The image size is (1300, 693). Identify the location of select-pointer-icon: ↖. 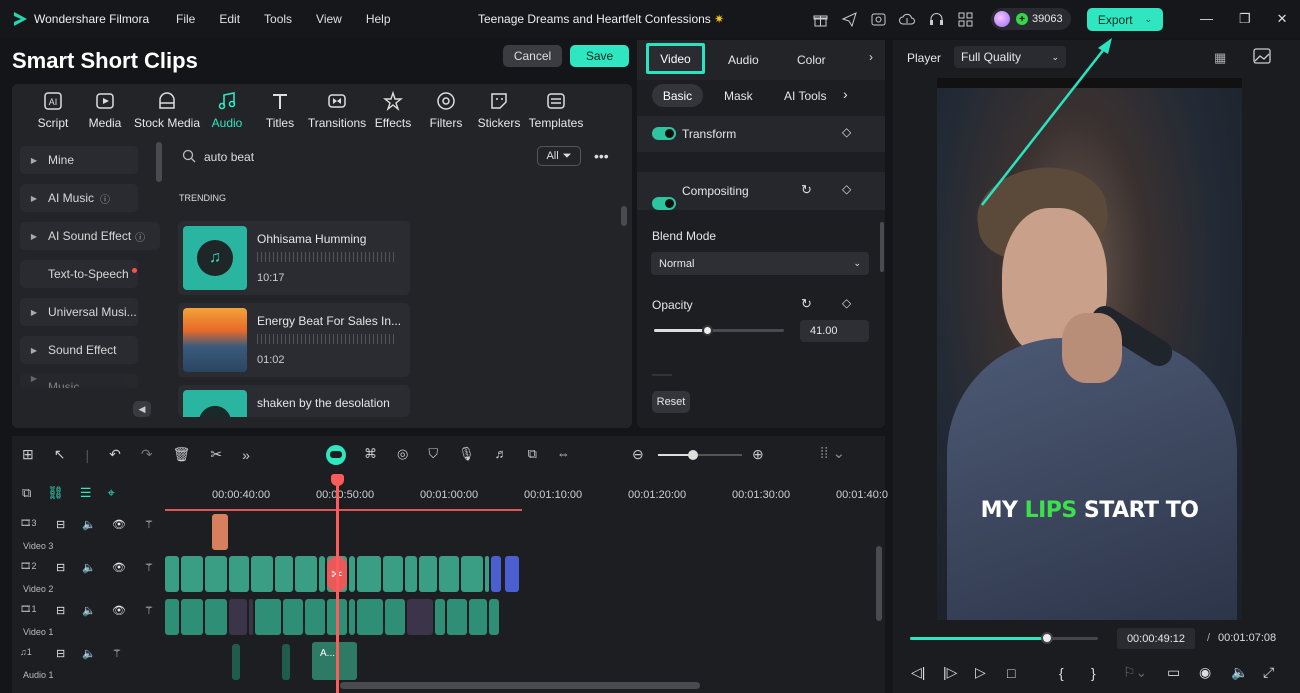
(60, 454).